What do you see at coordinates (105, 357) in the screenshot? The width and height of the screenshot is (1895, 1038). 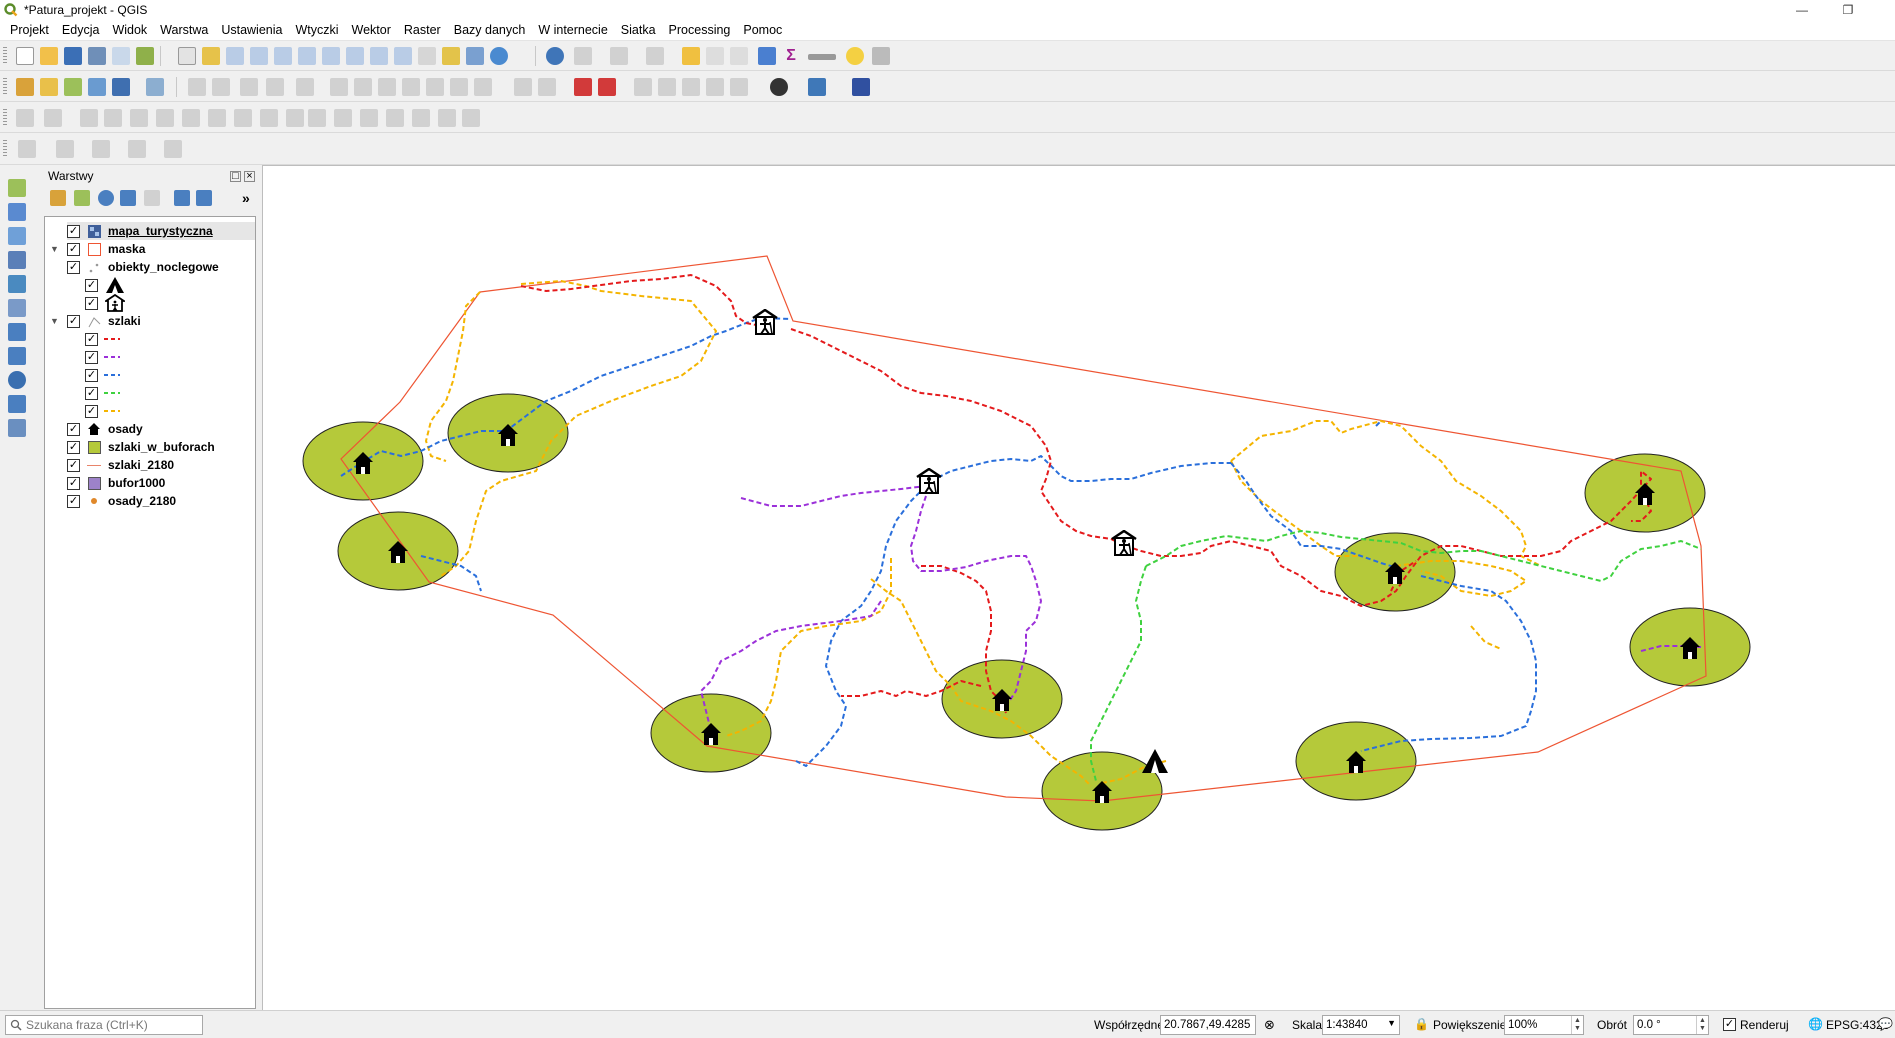 I see `legend-item-trail-purple: ✓` at bounding box center [105, 357].